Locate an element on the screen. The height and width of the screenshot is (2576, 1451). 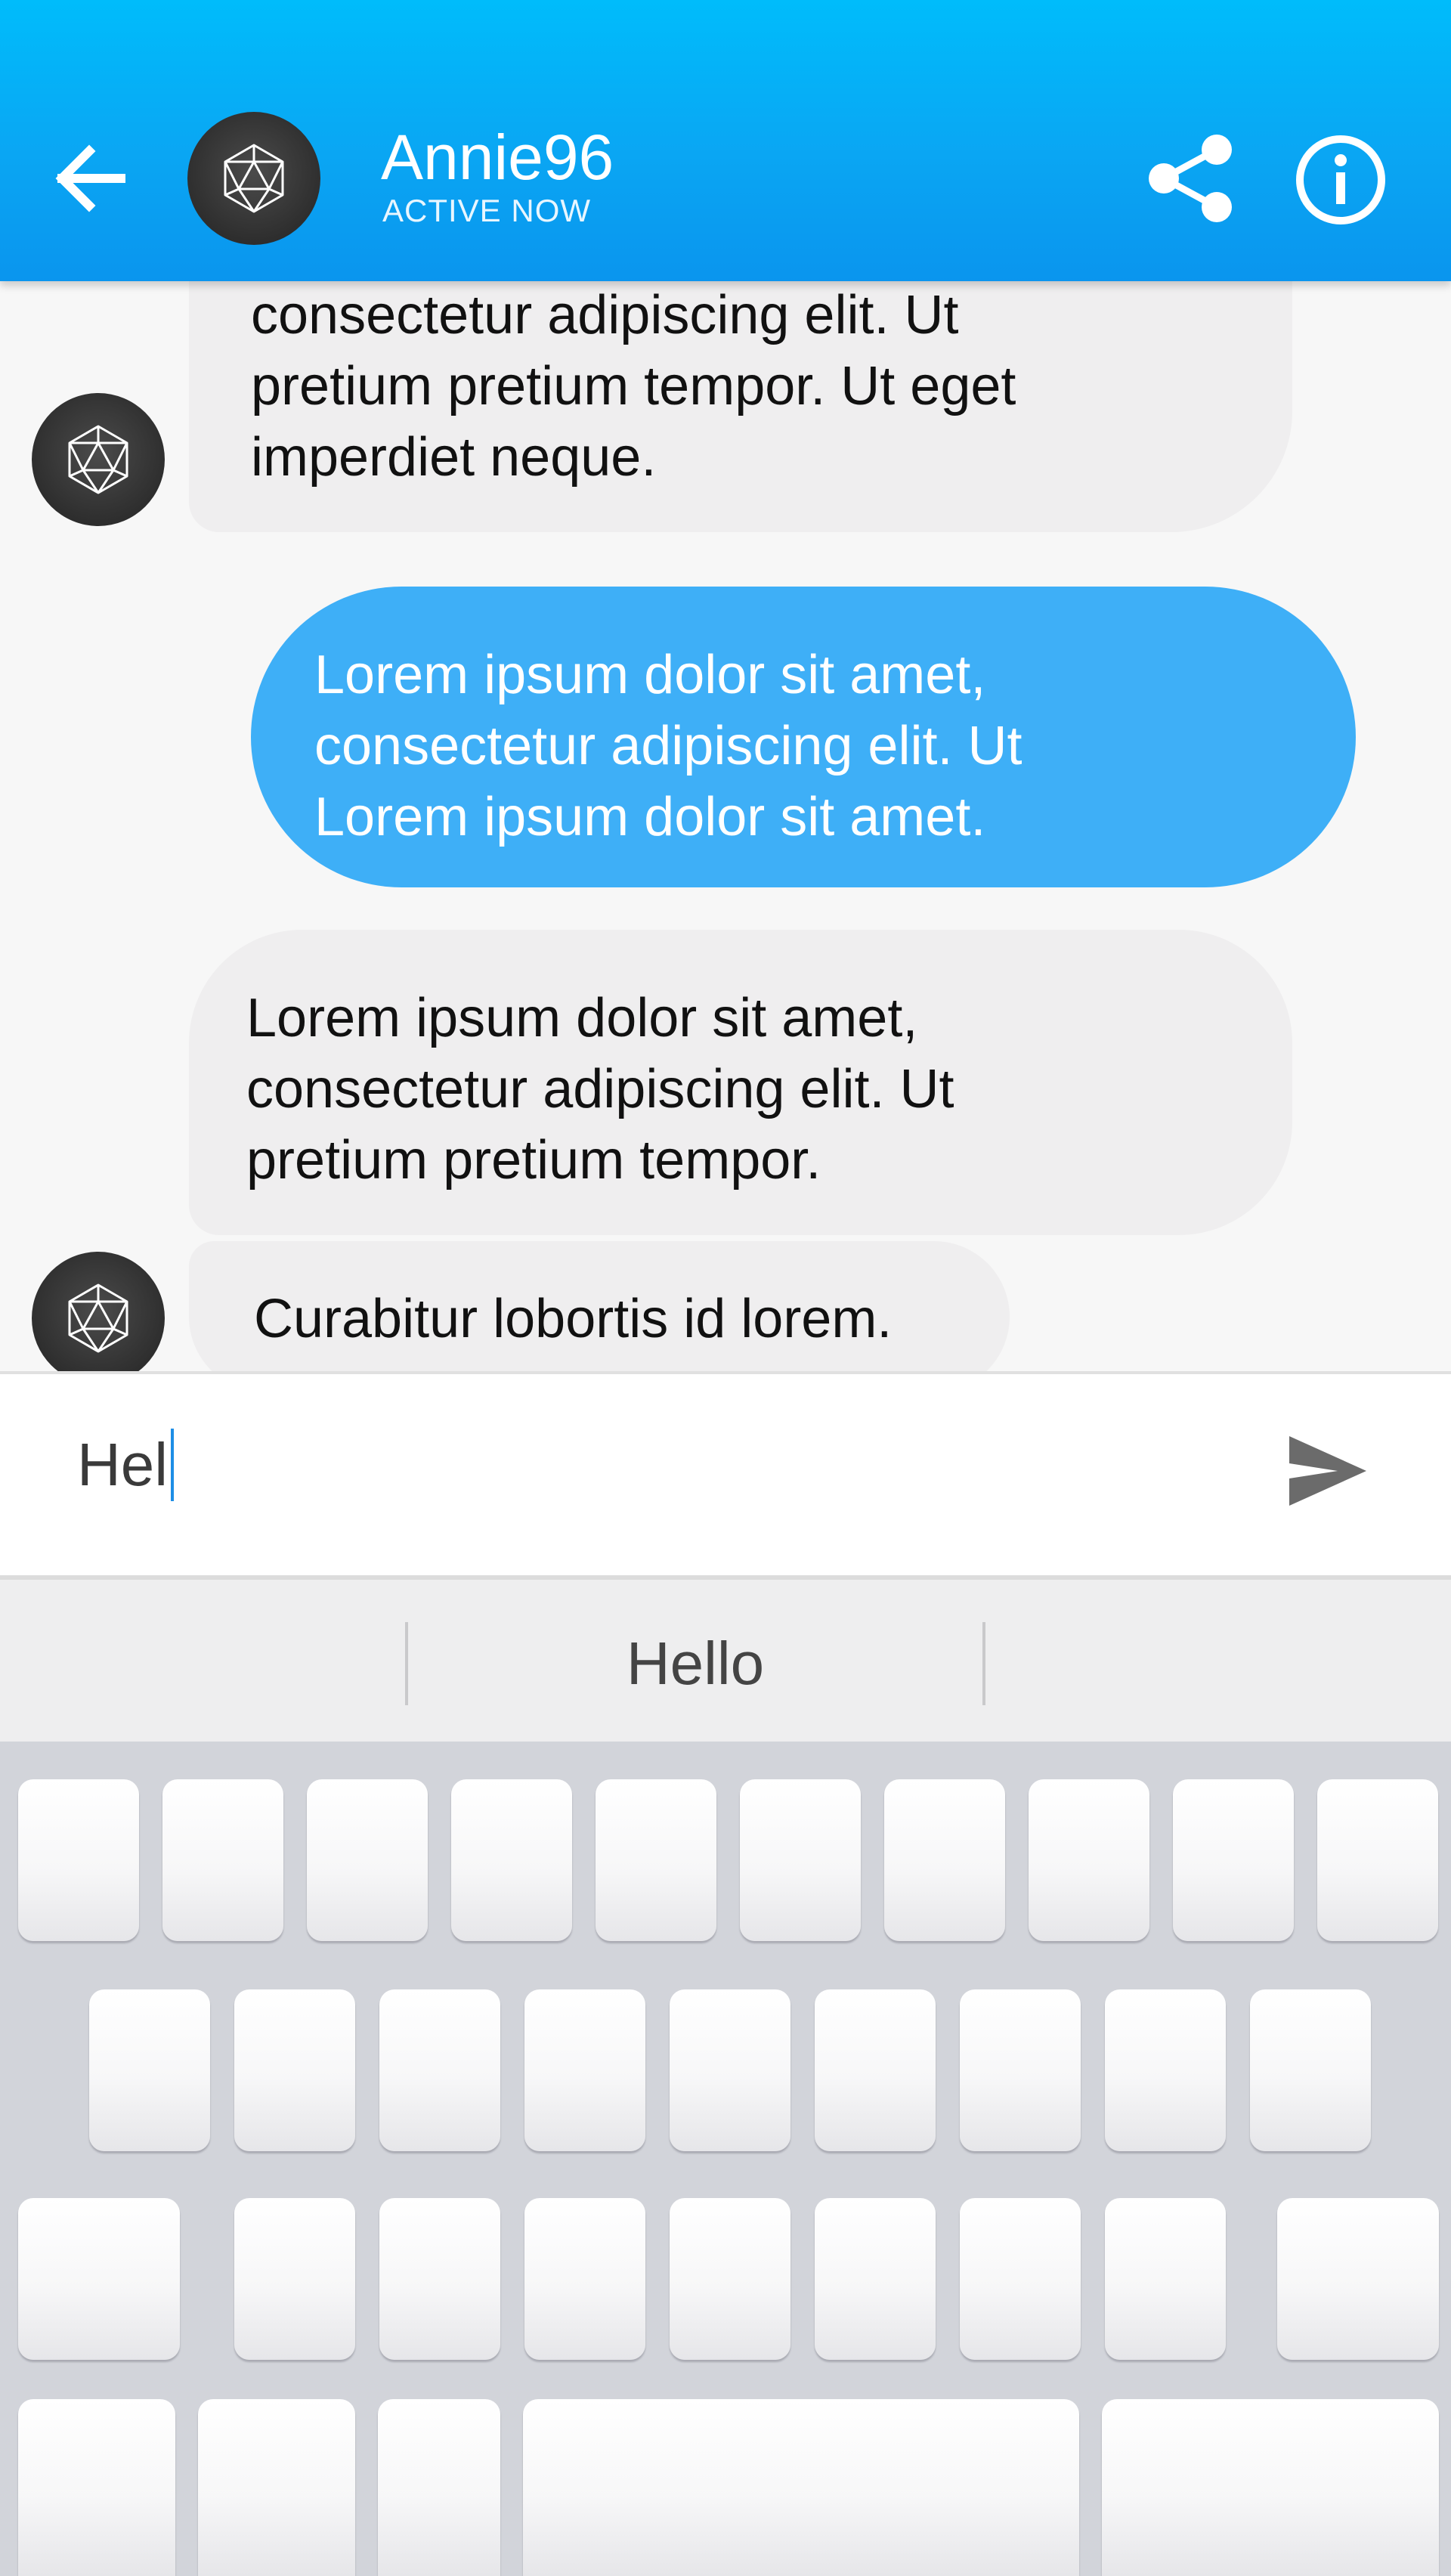
comma-key is located at coordinates (439, 2487).